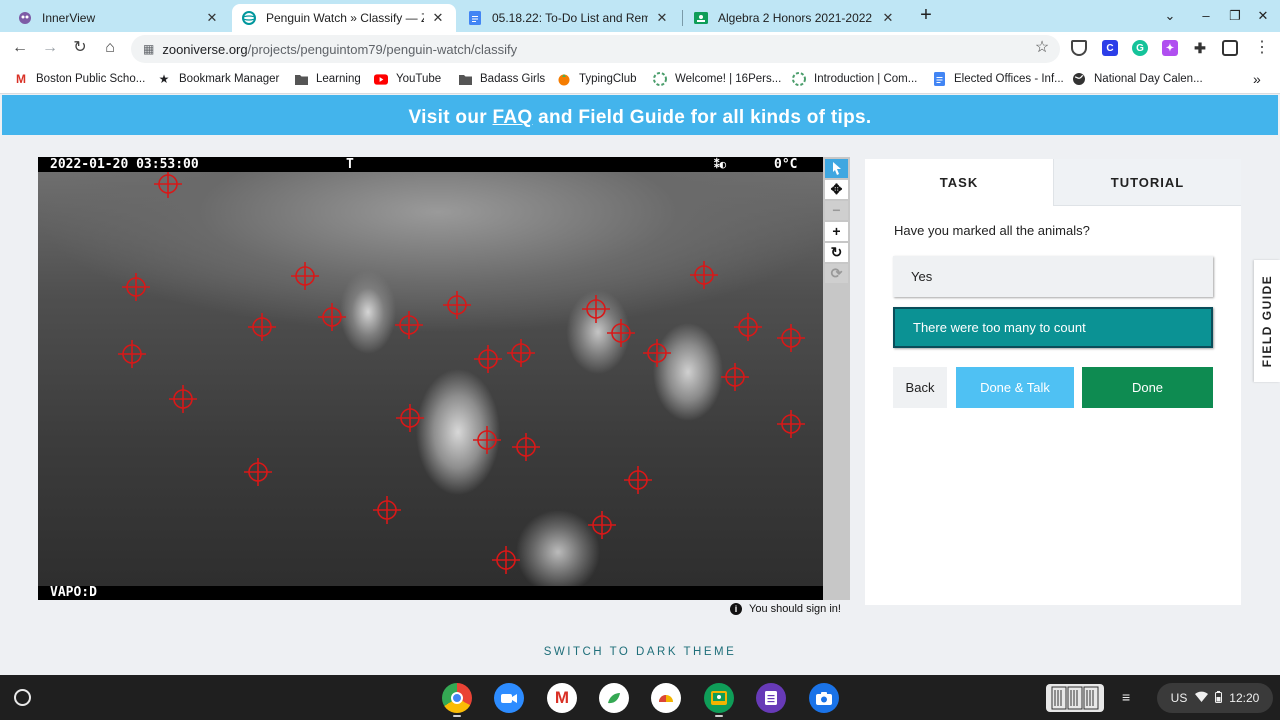  What do you see at coordinates (110, 48) in the screenshot?
I see `home-icon: ⌂` at bounding box center [110, 48].